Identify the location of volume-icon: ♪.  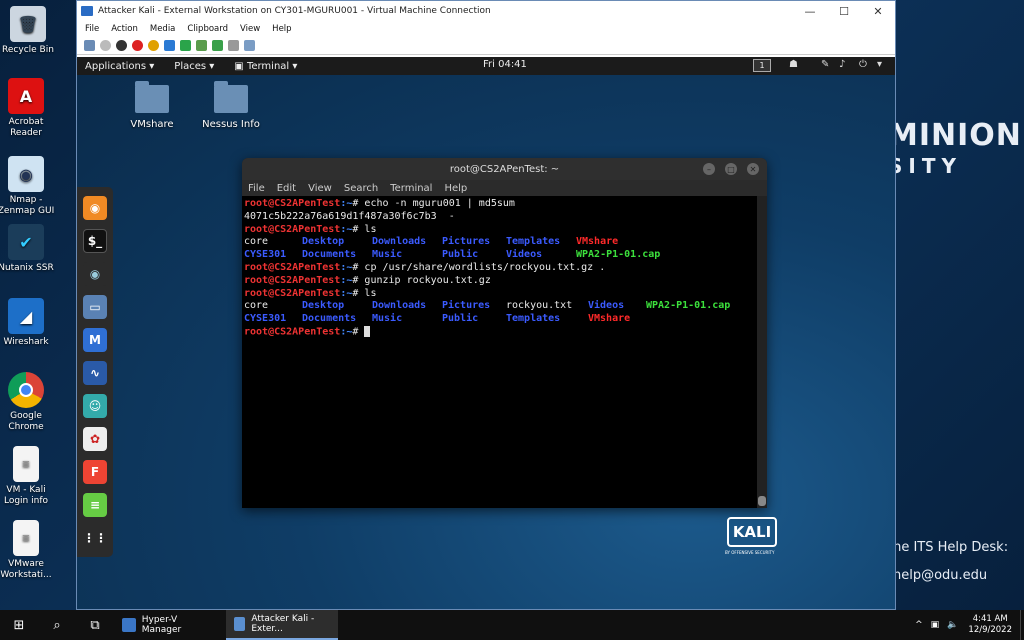
(842, 64).